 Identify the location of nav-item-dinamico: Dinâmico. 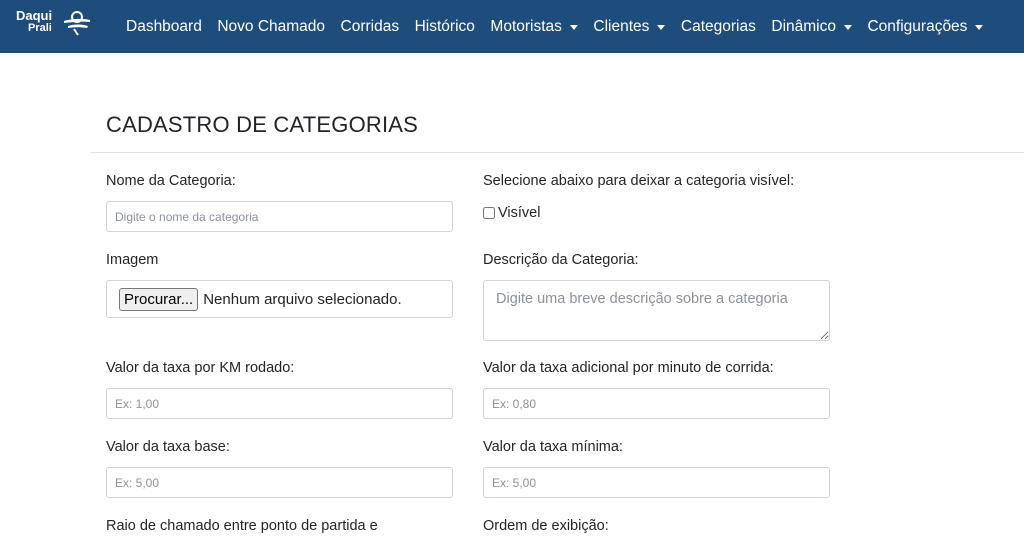
(811, 27).